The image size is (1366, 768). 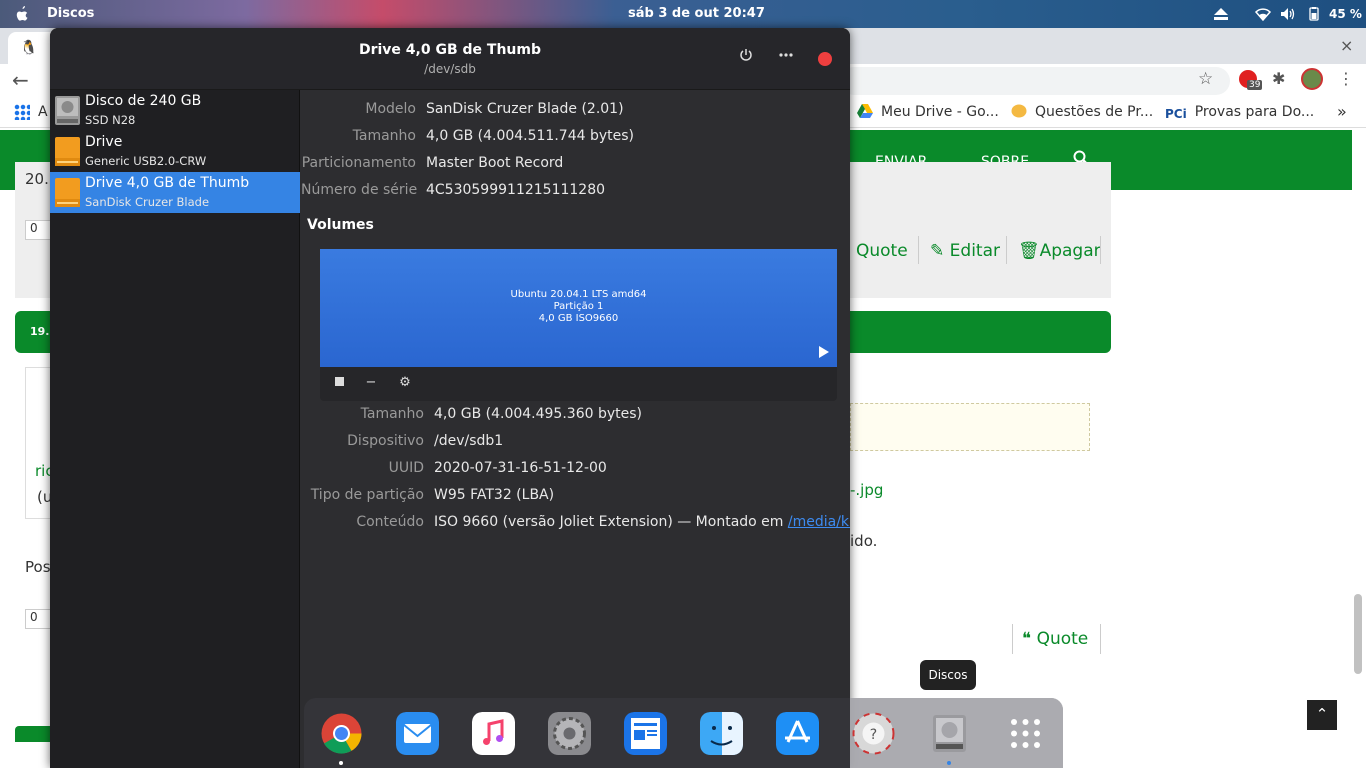 What do you see at coordinates (530, 136) in the screenshot?
I see `drive-info-value: 4,0 GB (4.004.511.744 bytes)` at bounding box center [530, 136].